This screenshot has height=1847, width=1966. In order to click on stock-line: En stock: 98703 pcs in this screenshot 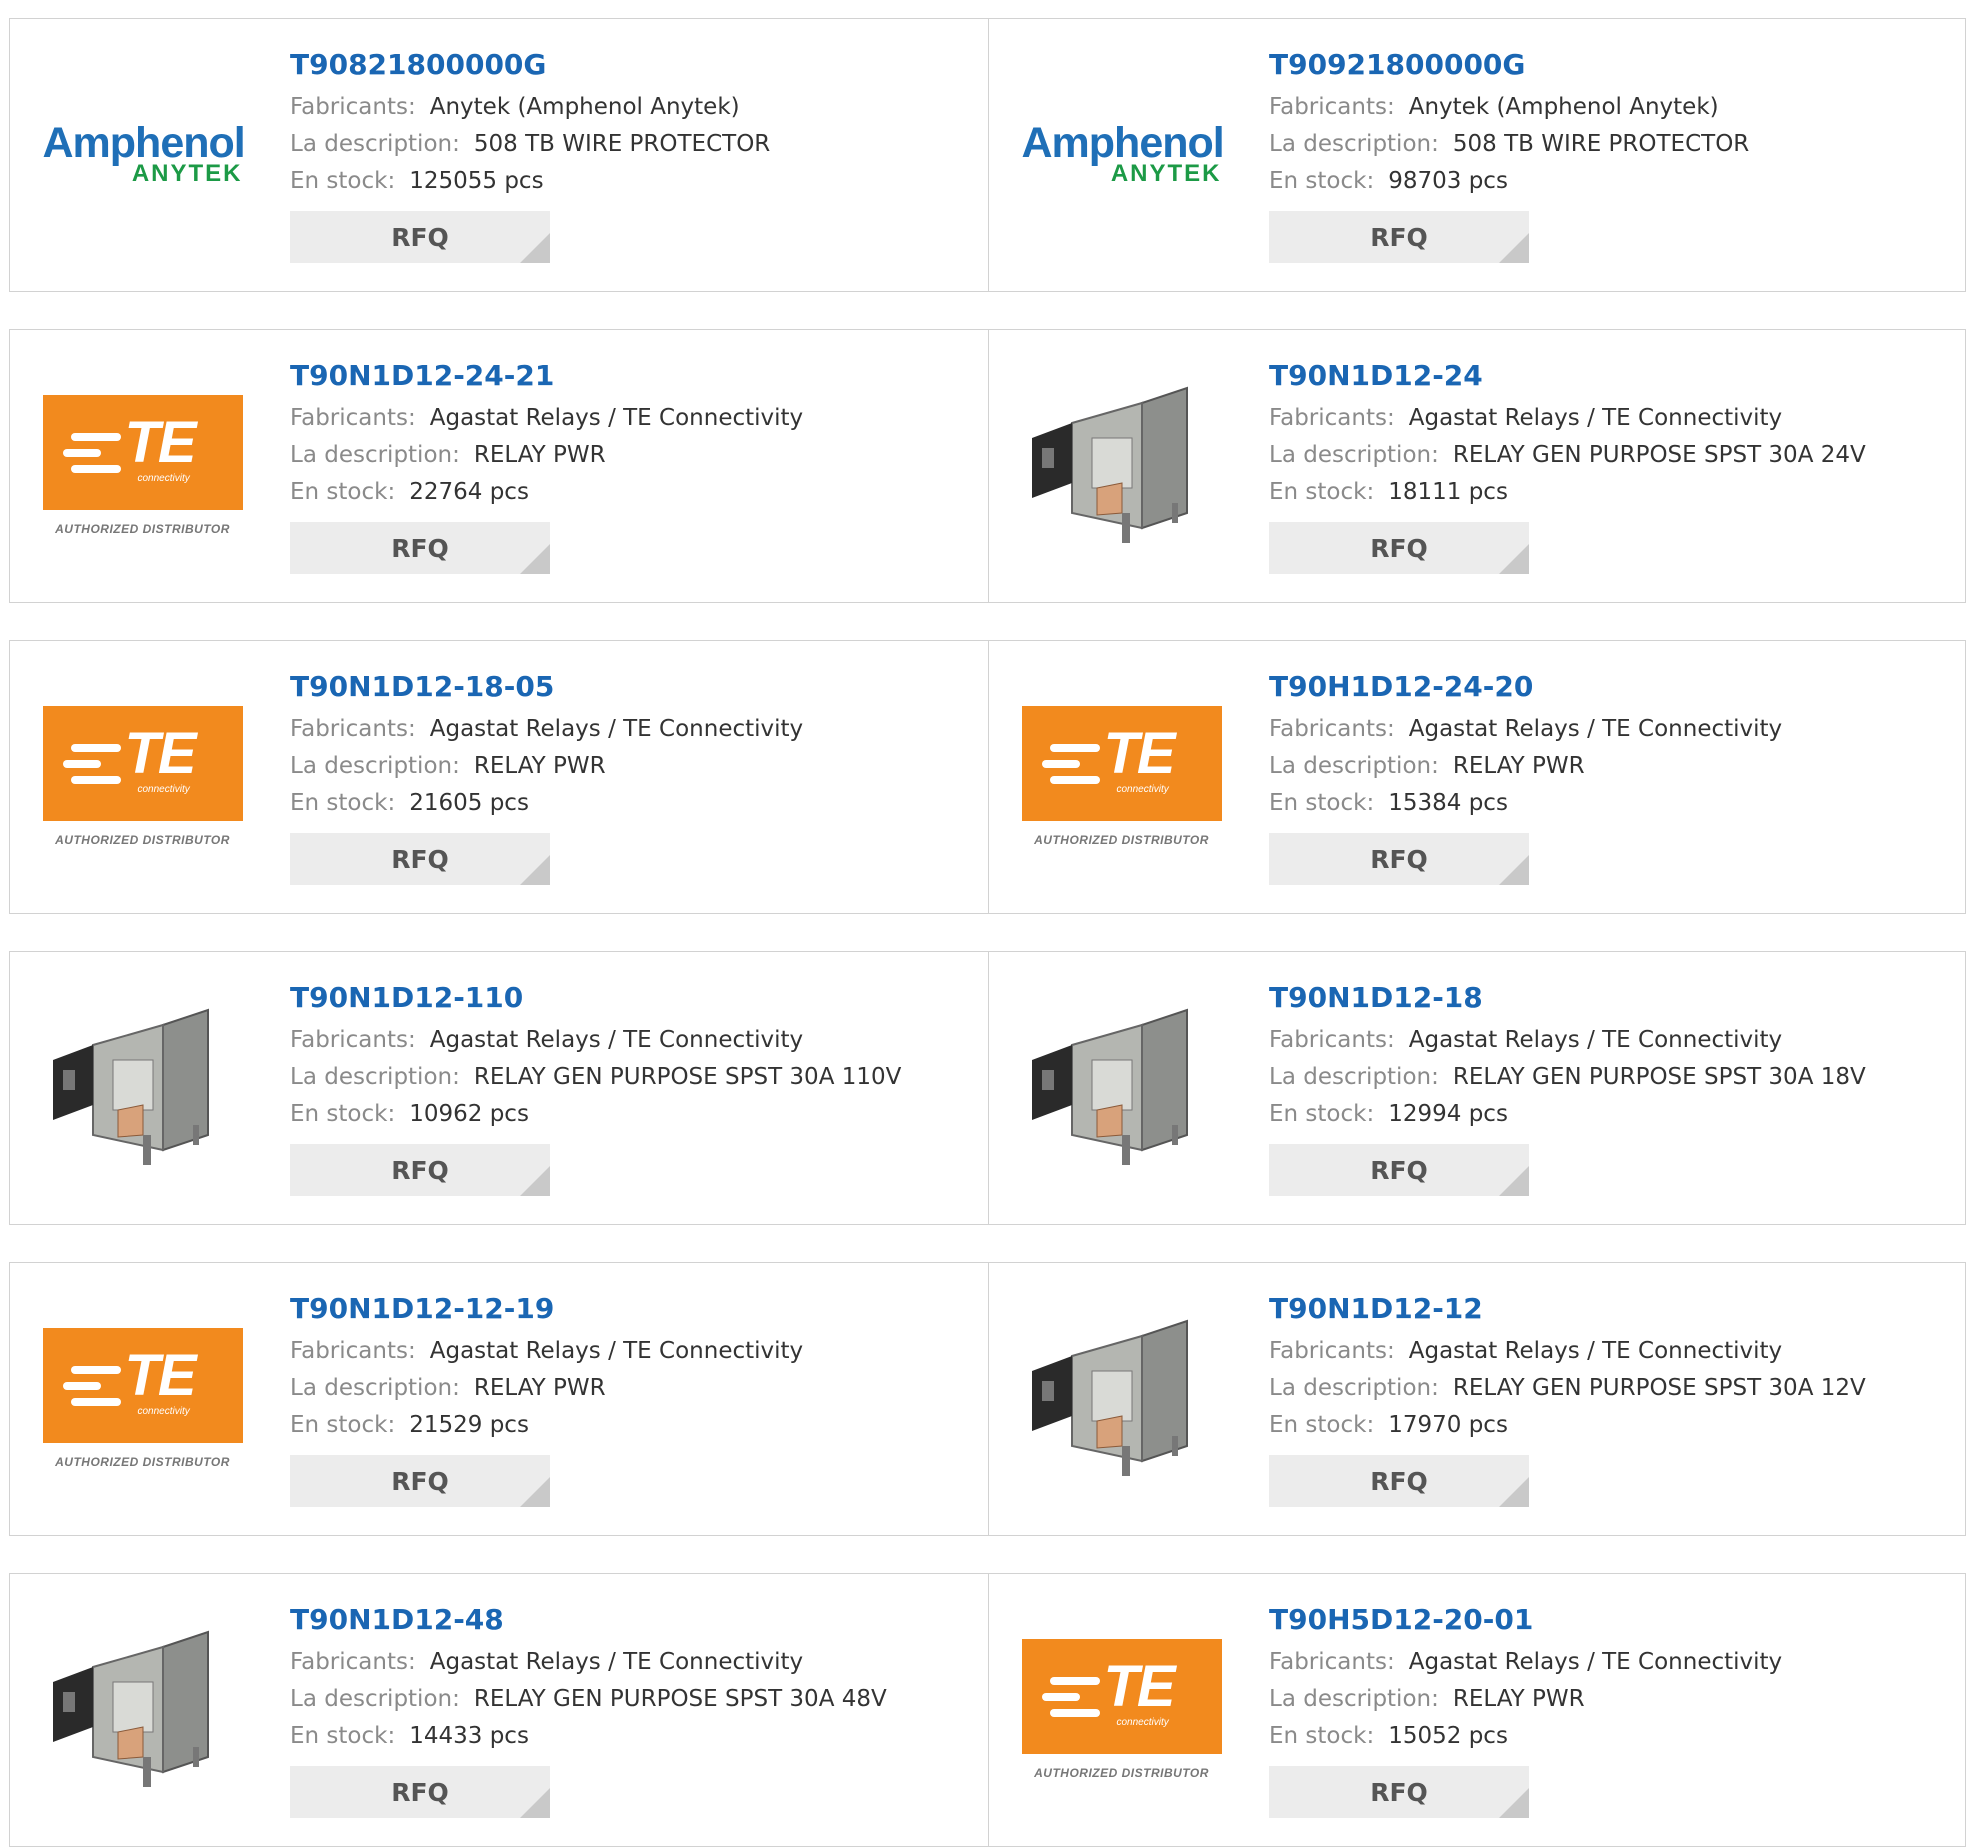, I will do `click(1612, 181)`.